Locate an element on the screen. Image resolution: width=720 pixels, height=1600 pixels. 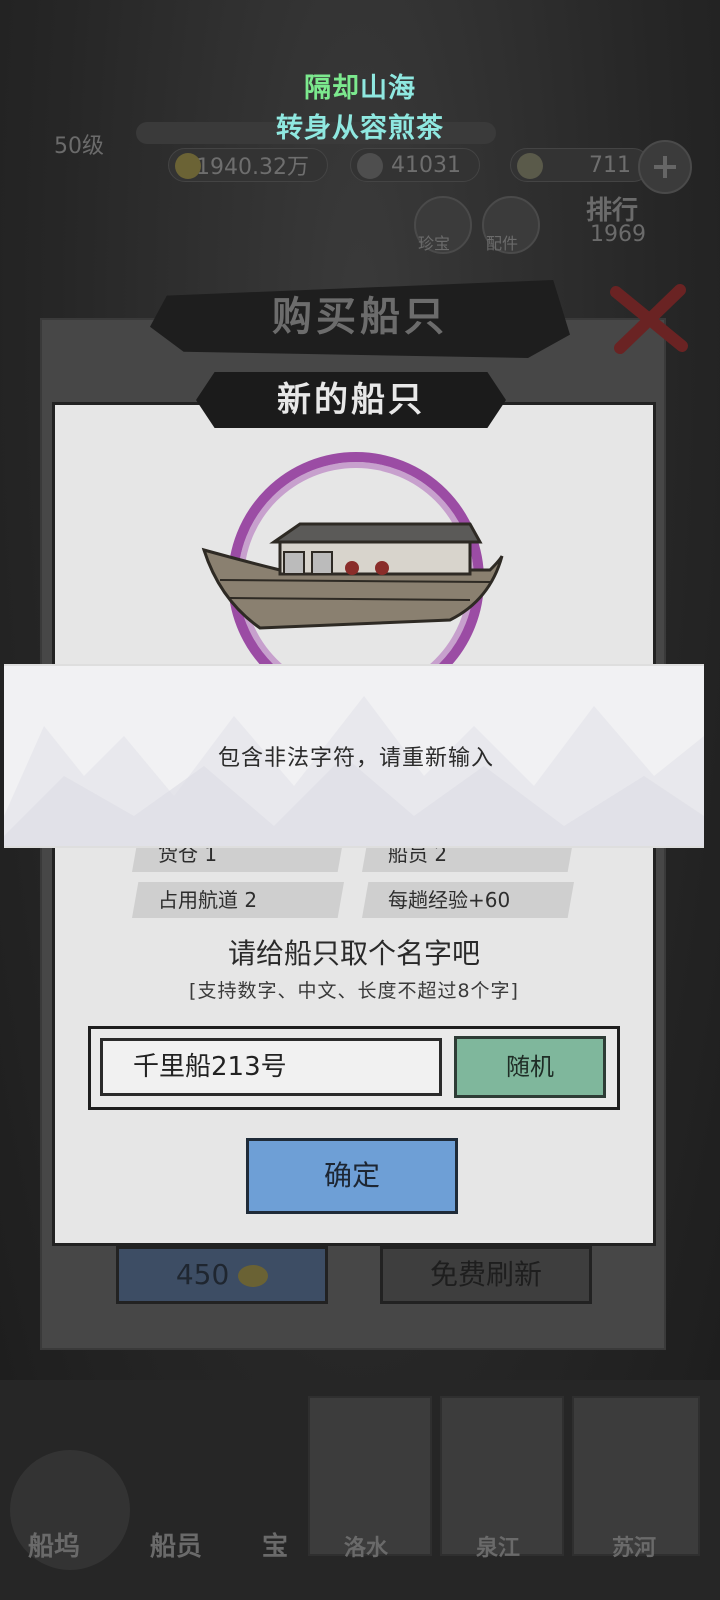
gold-value: 711 is located at coordinates (610, 165).